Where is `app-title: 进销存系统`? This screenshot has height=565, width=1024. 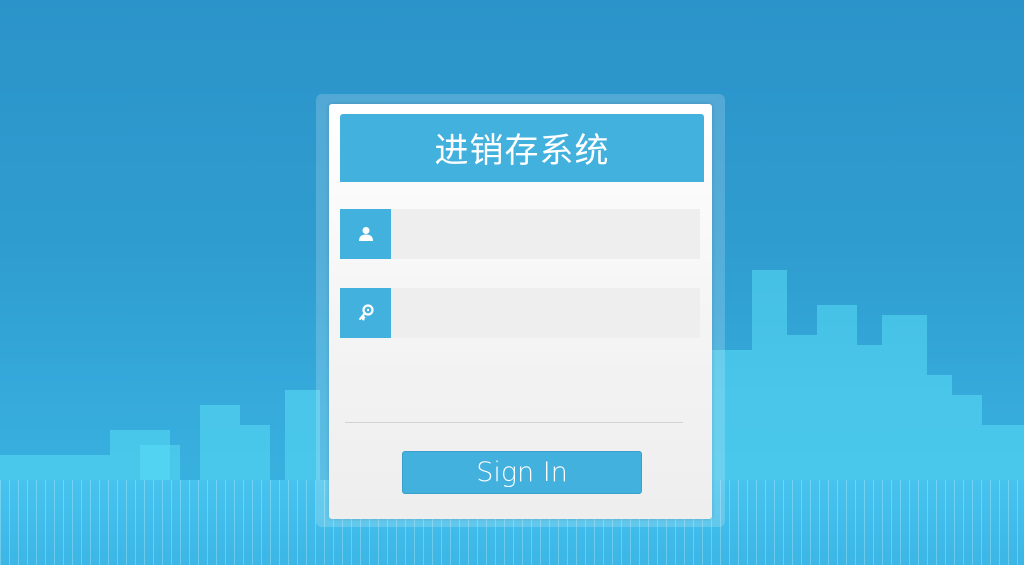
app-title: 进销存系统 is located at coordinates (522, 150).